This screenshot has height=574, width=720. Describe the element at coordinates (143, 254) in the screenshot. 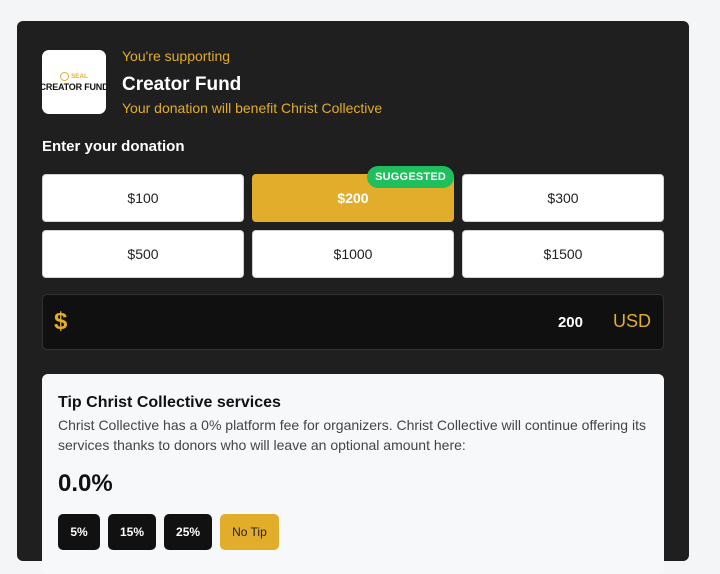

I see `amount-button-500: $500` at that location.